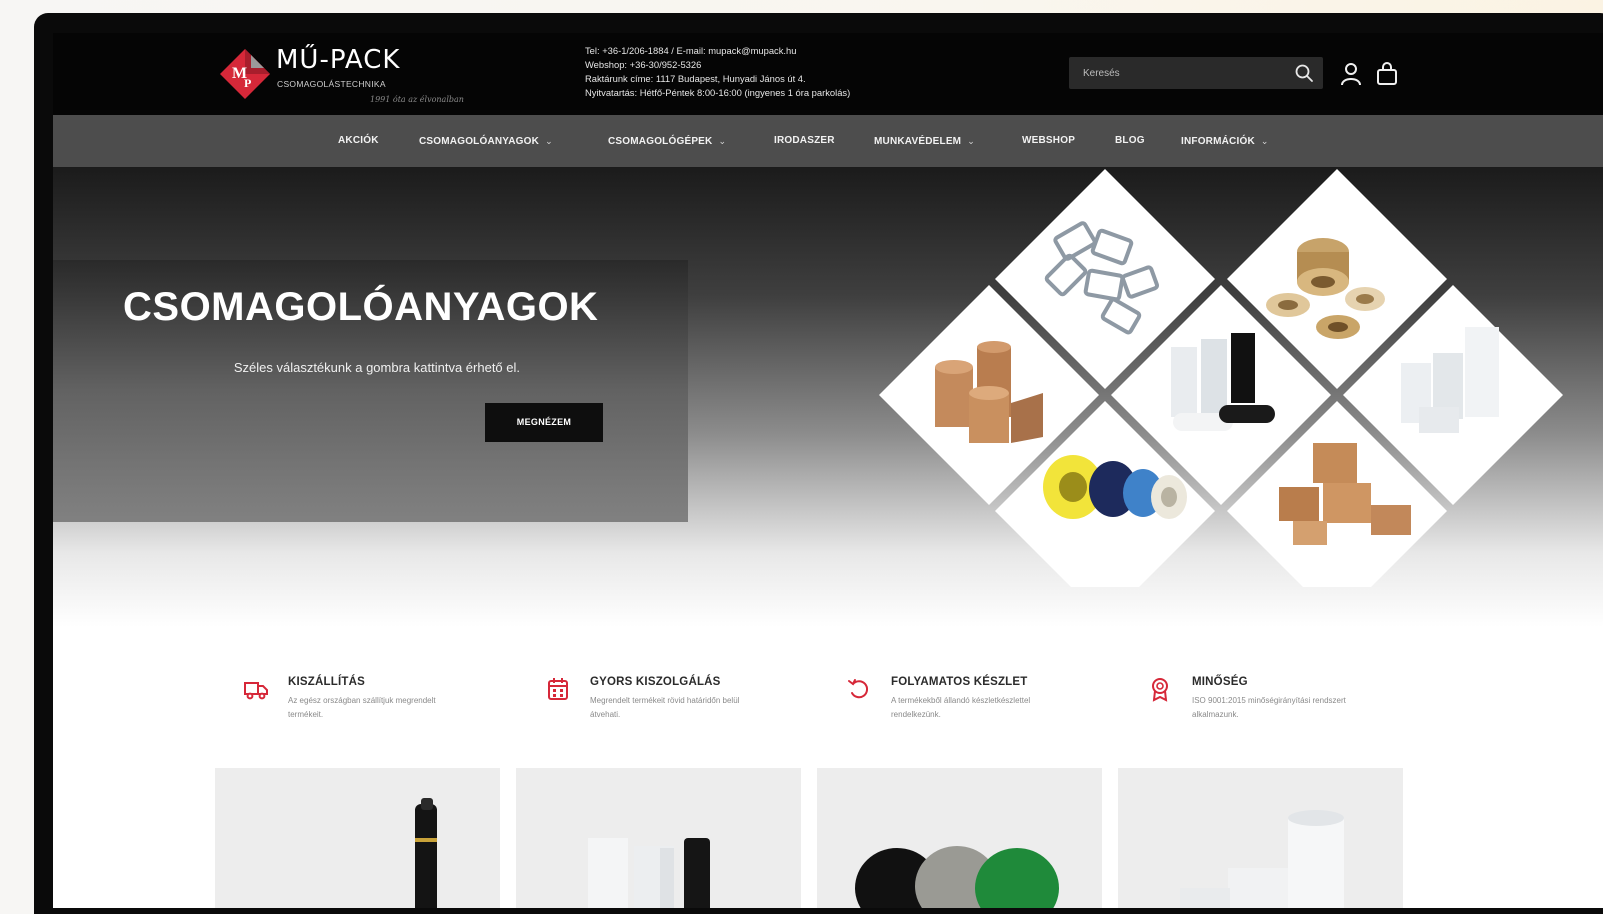  I want to click on nav-item-informaciok: INFORMÁCIÓK ⌄, so click(1225, 141).